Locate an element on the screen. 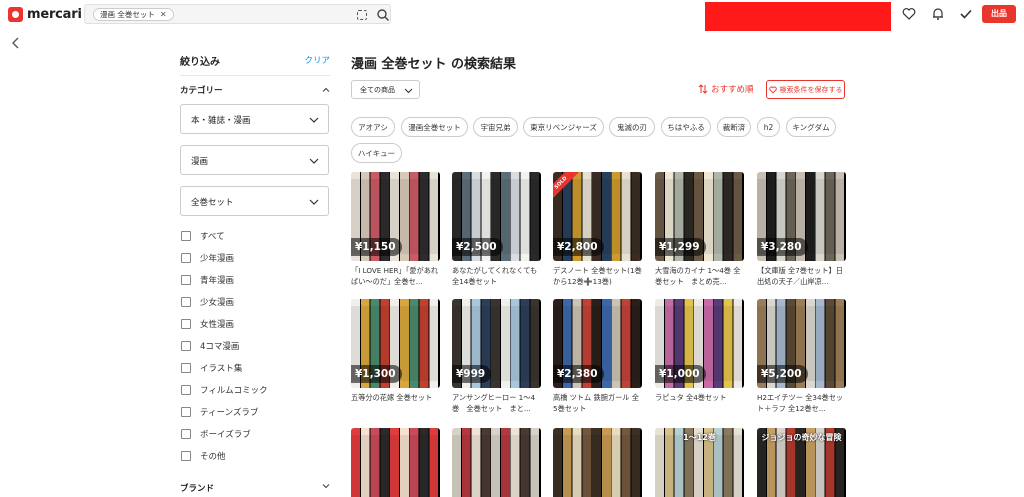 This screenshot has height=497, width=1024. category-section-header: カテゴリー is located at coordinates (255, 90).